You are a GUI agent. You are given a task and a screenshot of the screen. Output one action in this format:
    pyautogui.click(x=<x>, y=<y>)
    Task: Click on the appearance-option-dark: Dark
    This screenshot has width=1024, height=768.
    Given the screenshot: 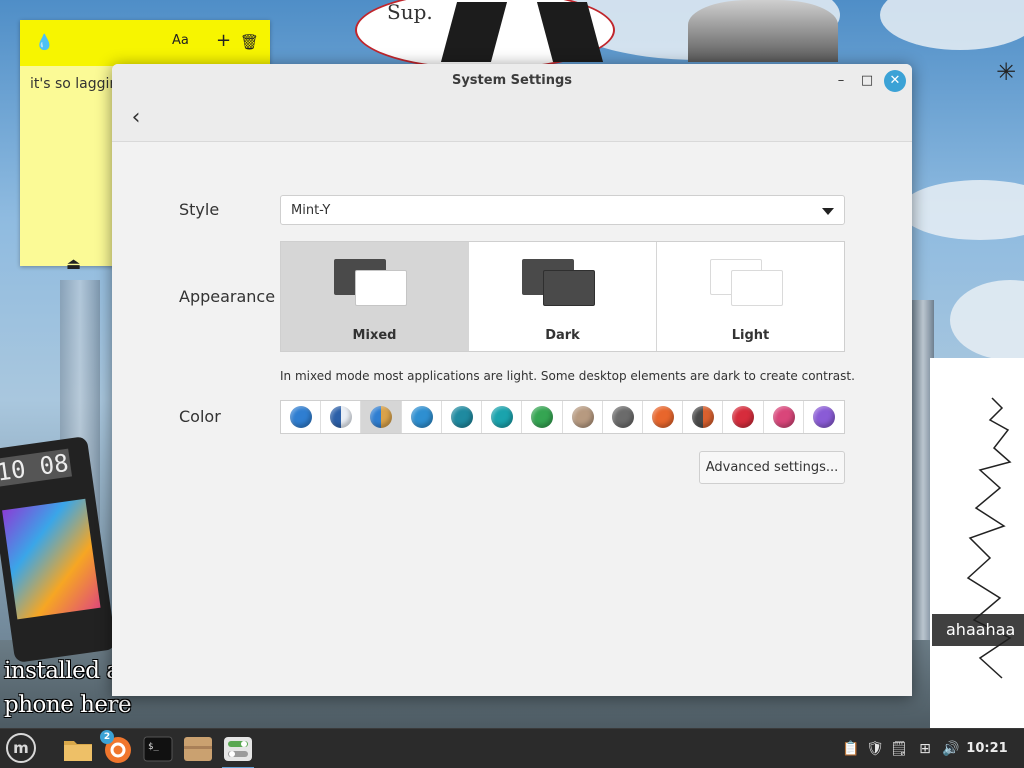 What is the action you would take?
    pyautogui.click(x=563, y=296)
    